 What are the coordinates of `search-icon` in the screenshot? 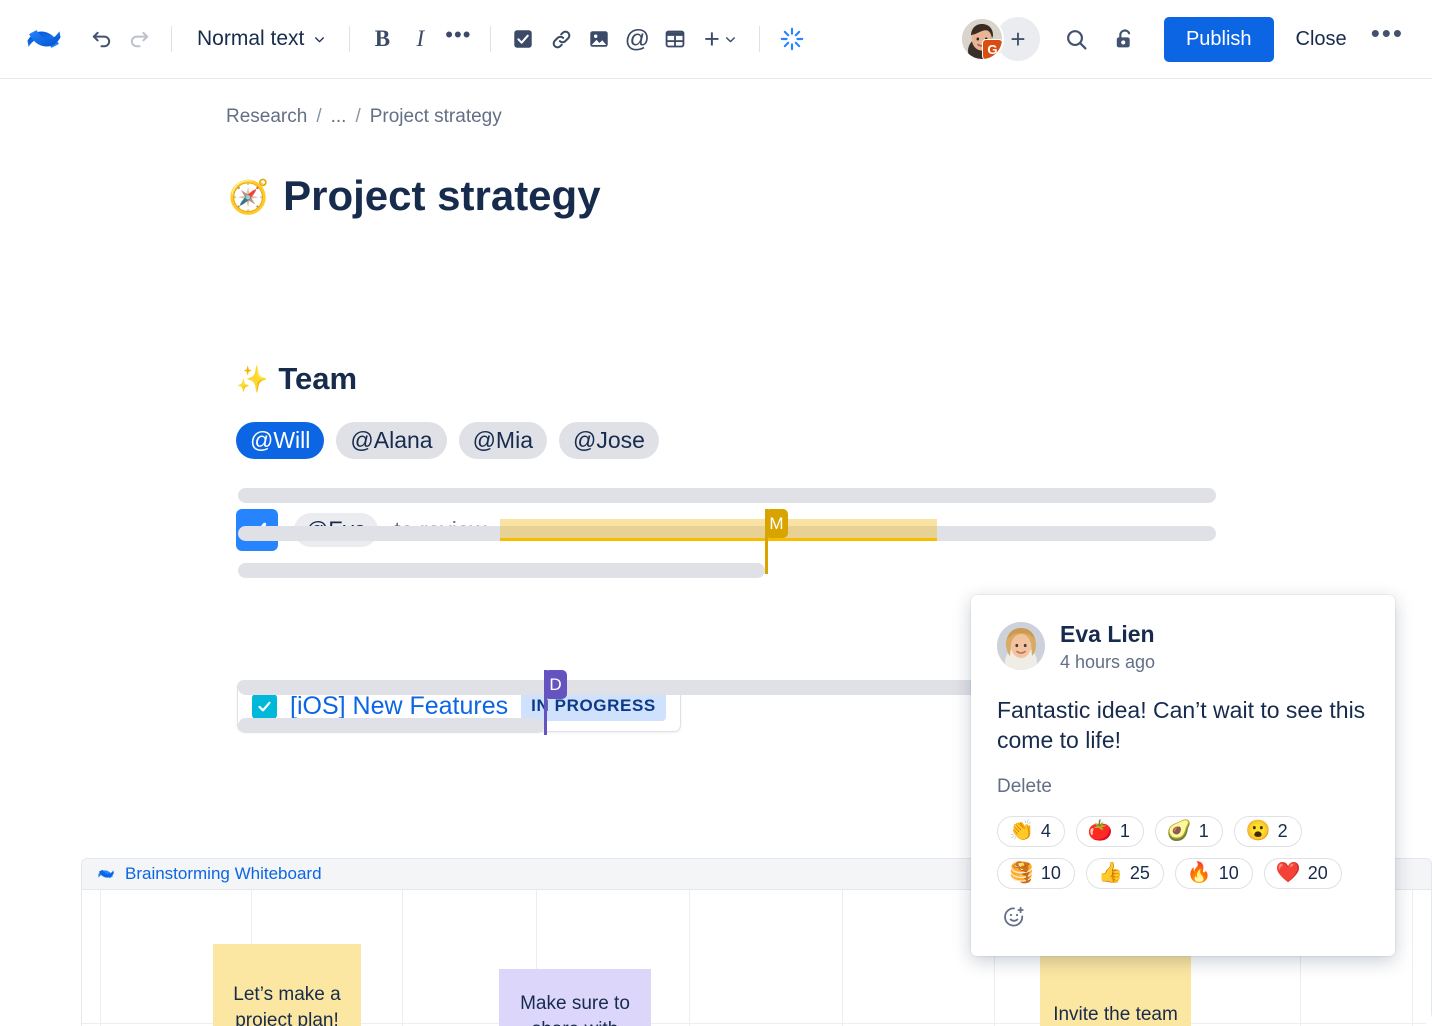 It's located at (1077, 39).